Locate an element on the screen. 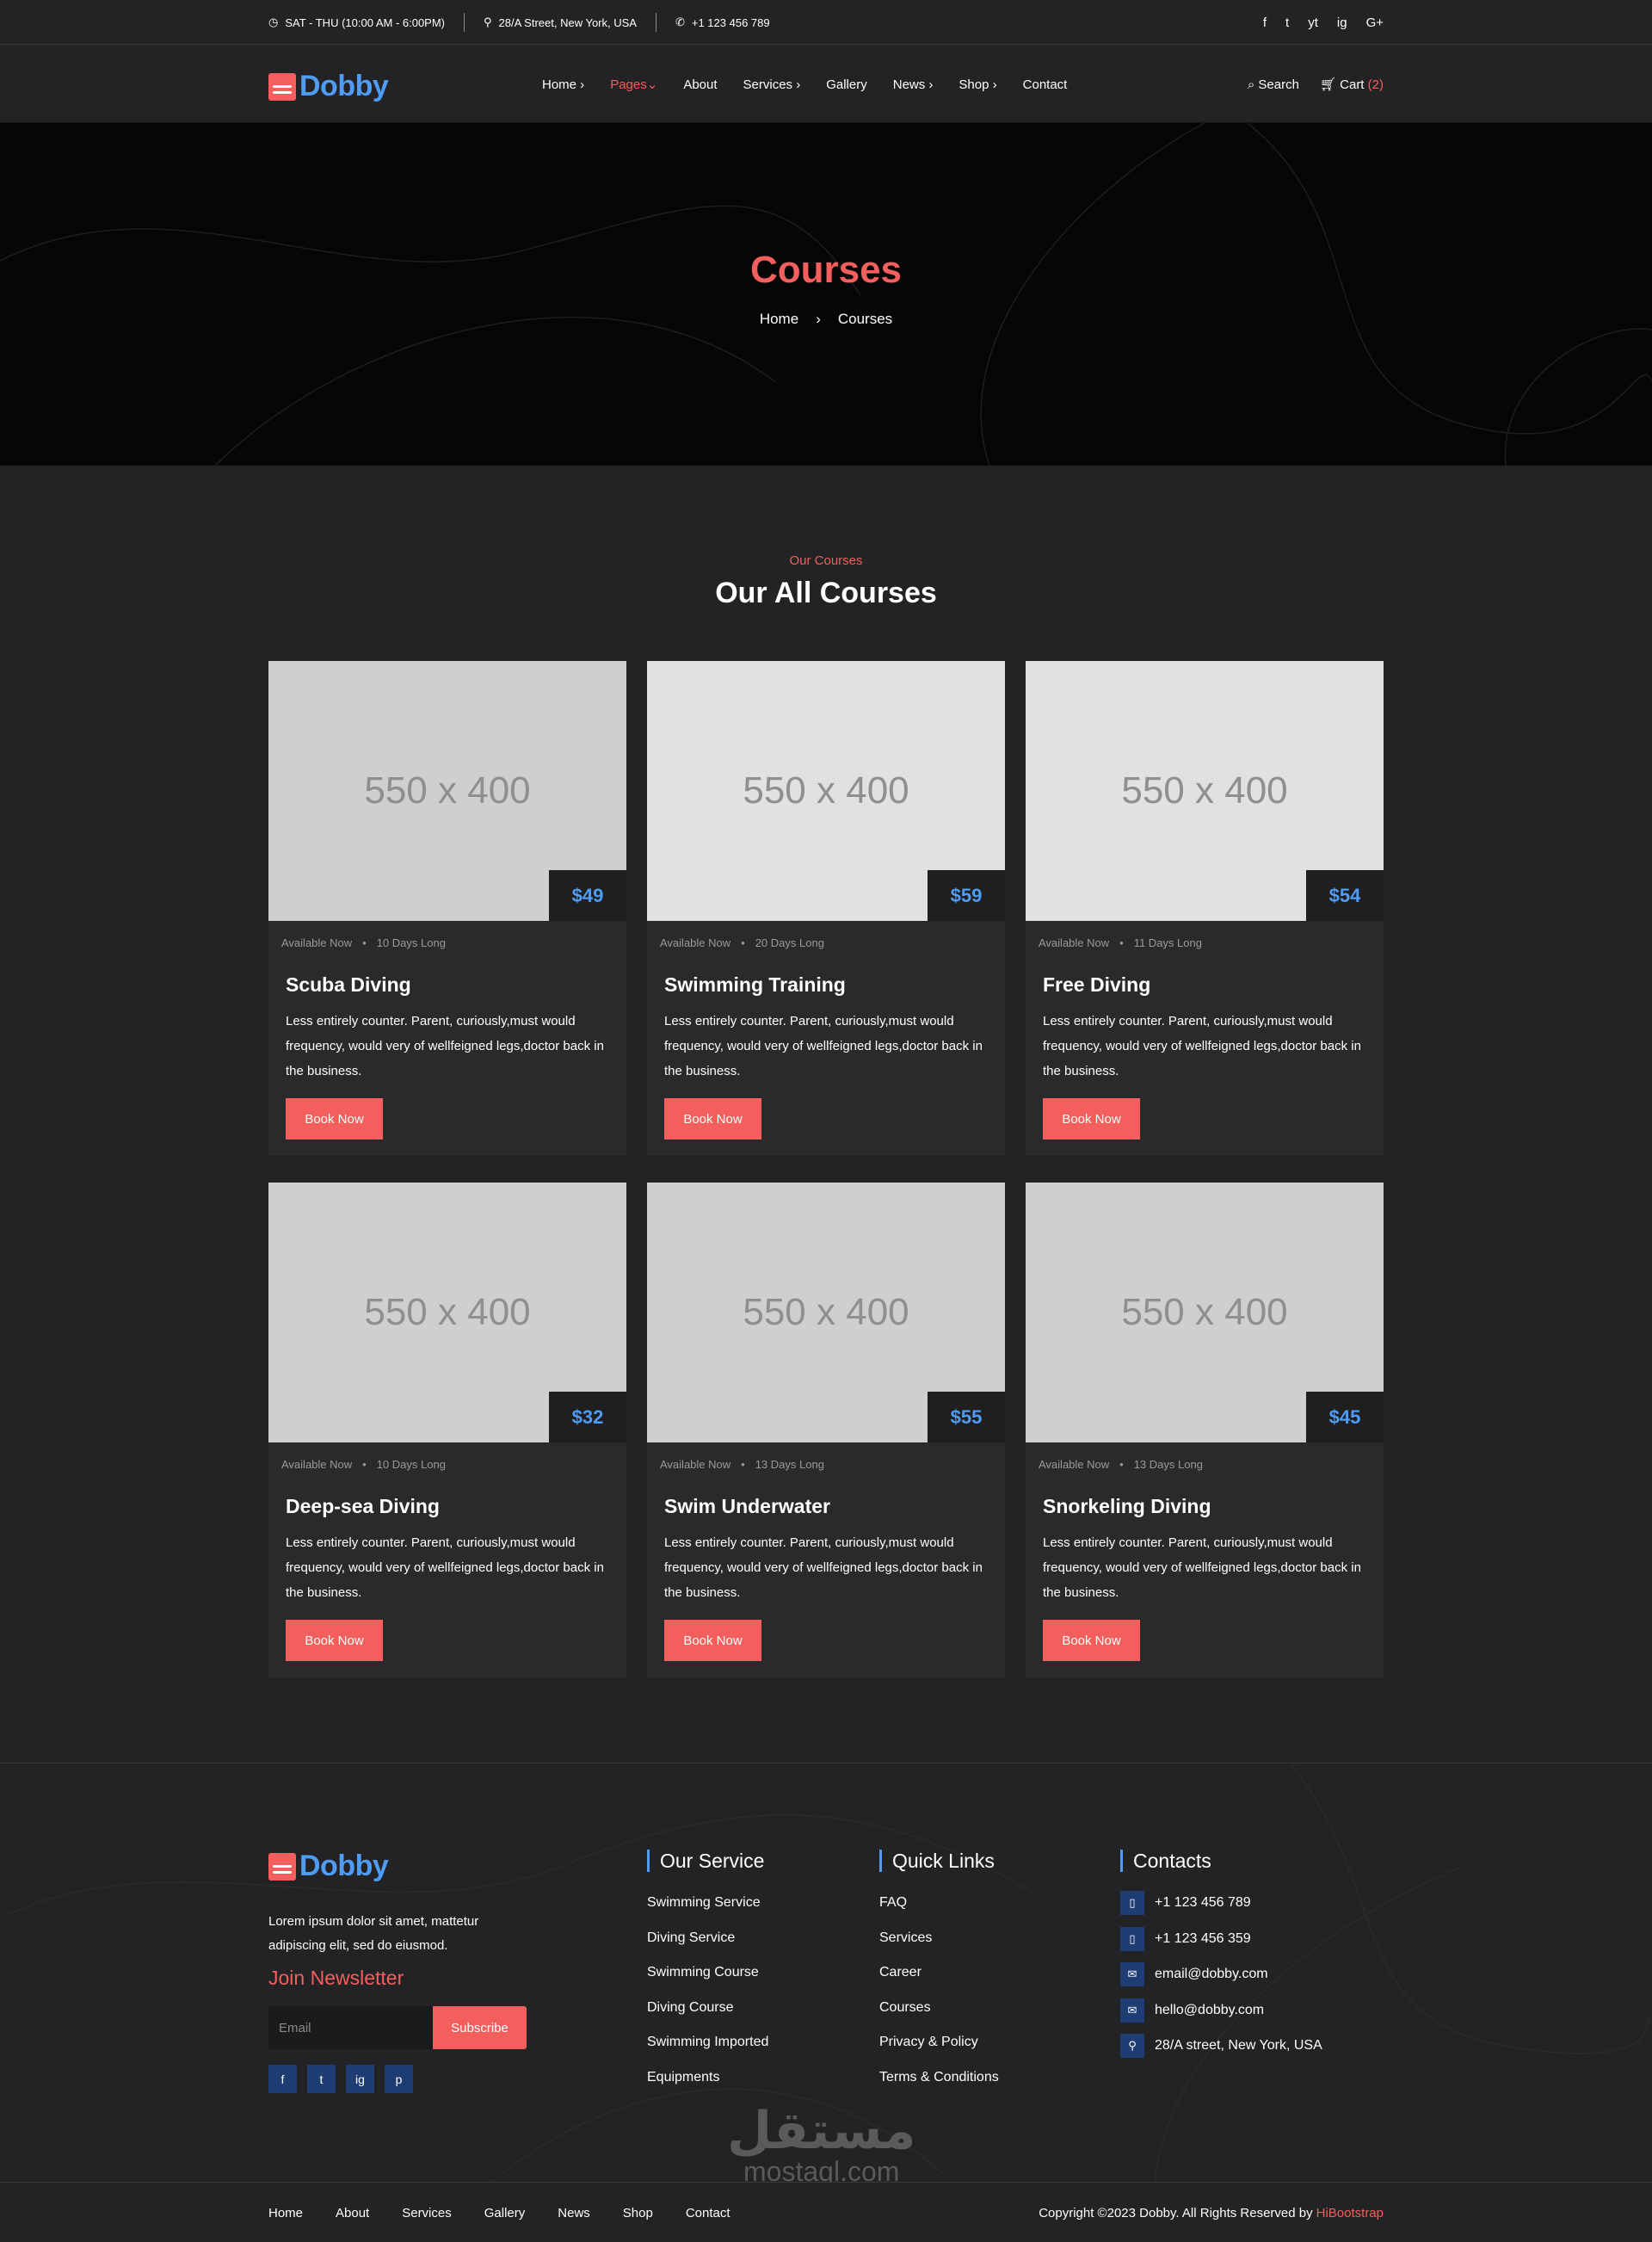 The height and width of the screenshot is (2242, 1652). divider is located at coordinates (464, 22).